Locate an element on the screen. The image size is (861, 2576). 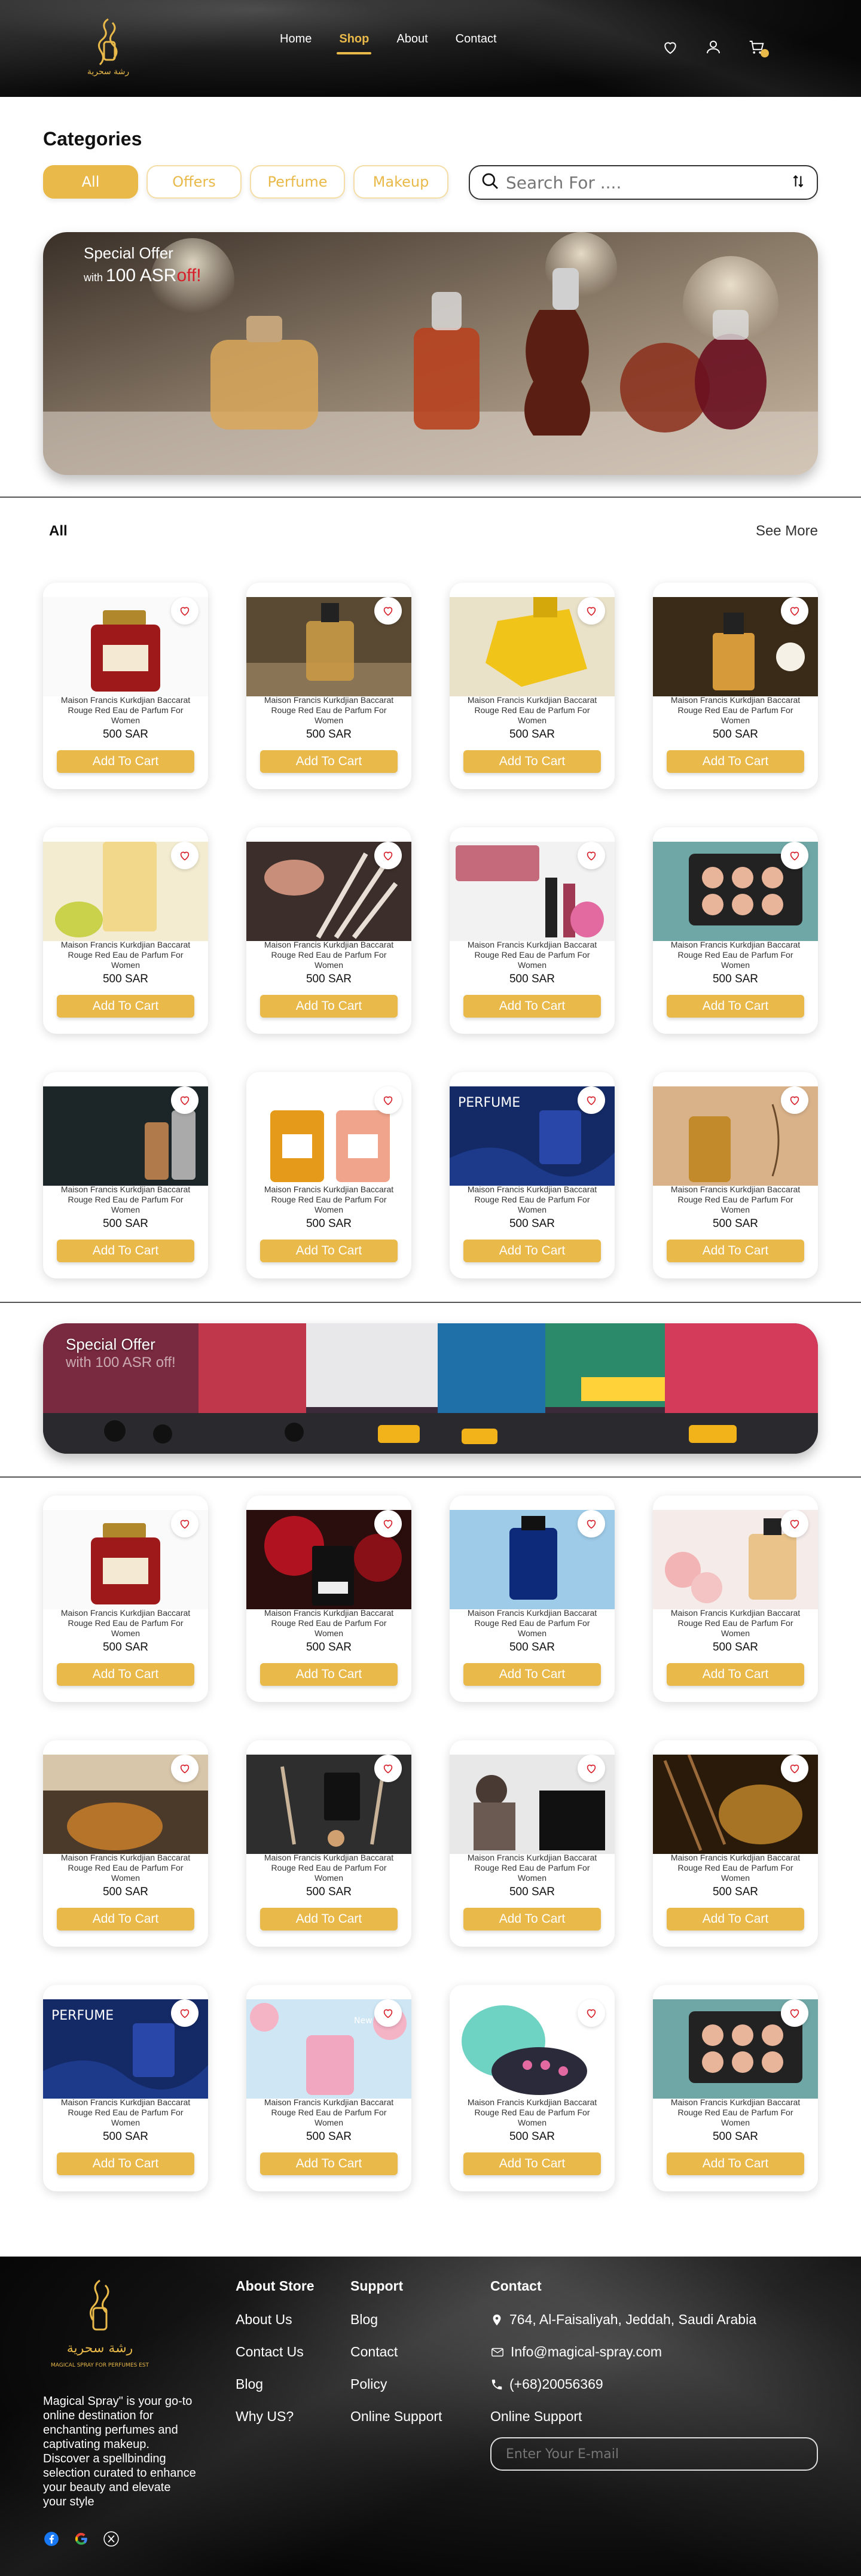
footer-link-policy: Policy is located at coordinates (410, 2384).